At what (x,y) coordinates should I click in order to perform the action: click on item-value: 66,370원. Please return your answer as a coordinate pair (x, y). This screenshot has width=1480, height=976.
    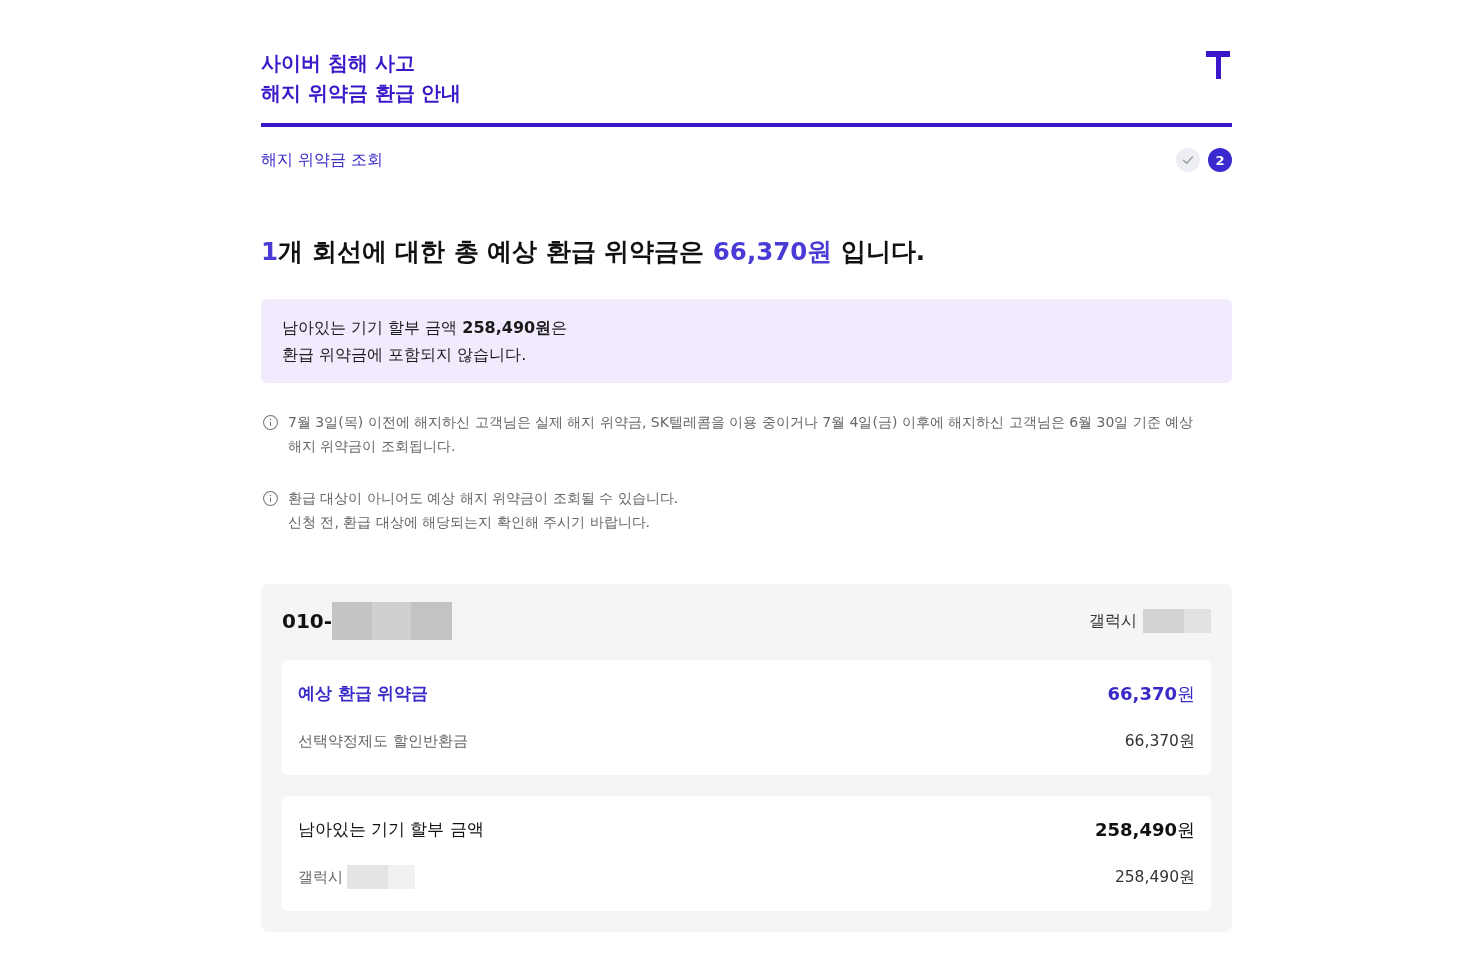
    Looking at the image, I should click on (1159, 741).